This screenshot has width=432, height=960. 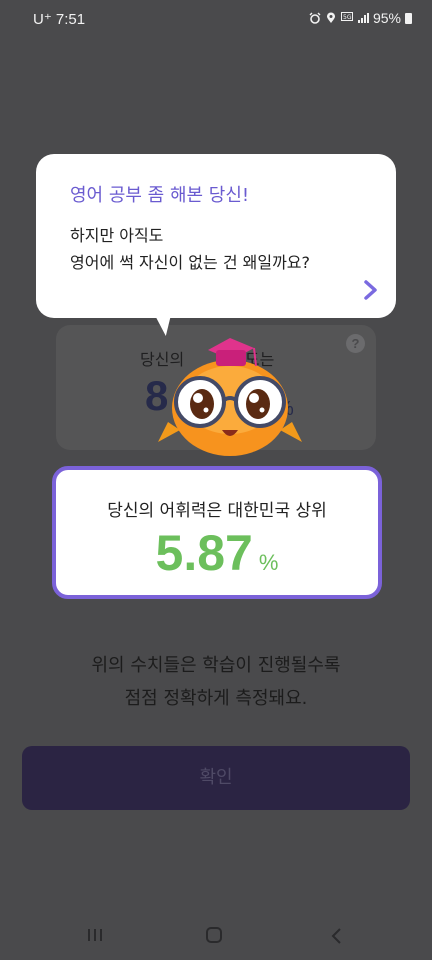 What do you see at coordinates (363, 18) in the screenshot?
I see `signal-icon` at bounding box center [363, 18].